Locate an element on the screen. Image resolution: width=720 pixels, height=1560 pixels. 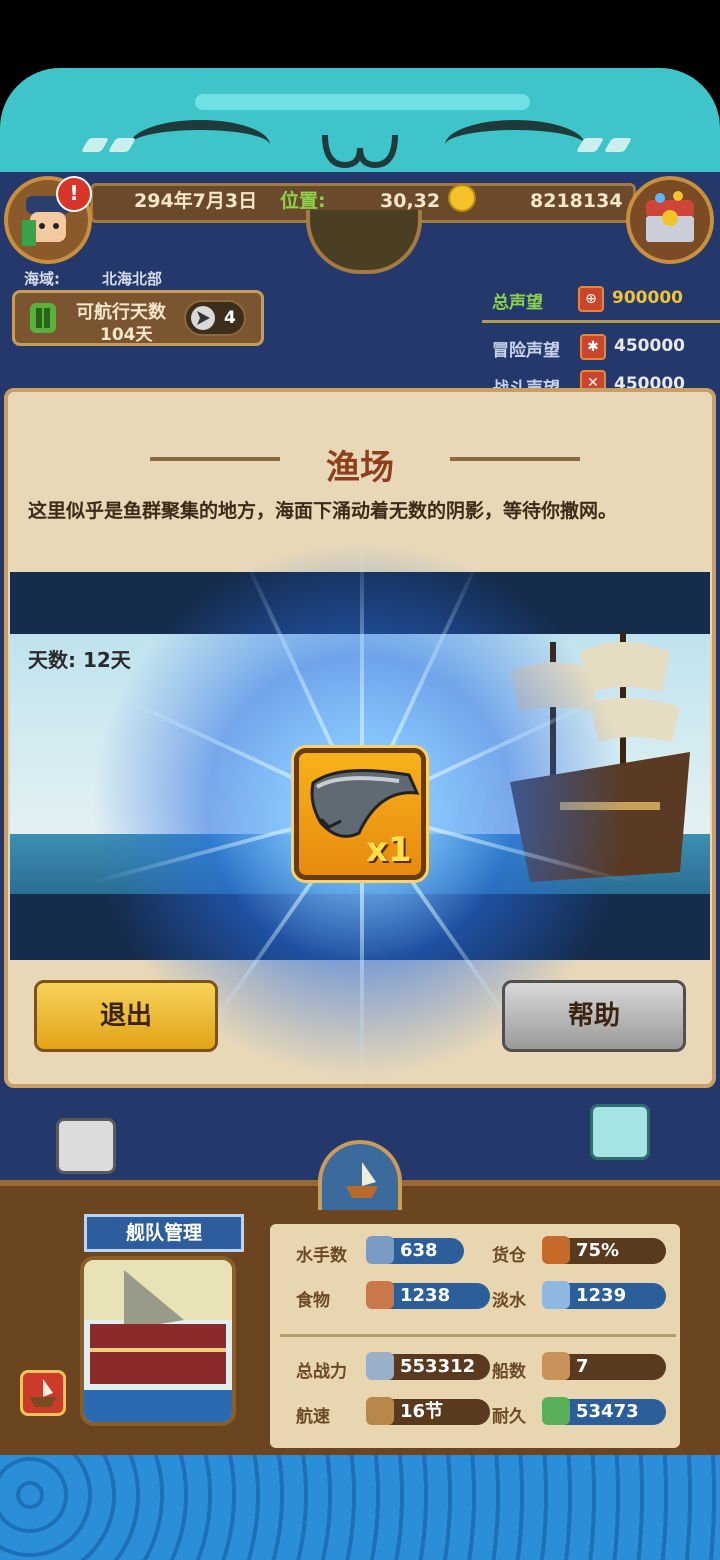
food-bar: 1238 is located at coordinates (428, 1295).